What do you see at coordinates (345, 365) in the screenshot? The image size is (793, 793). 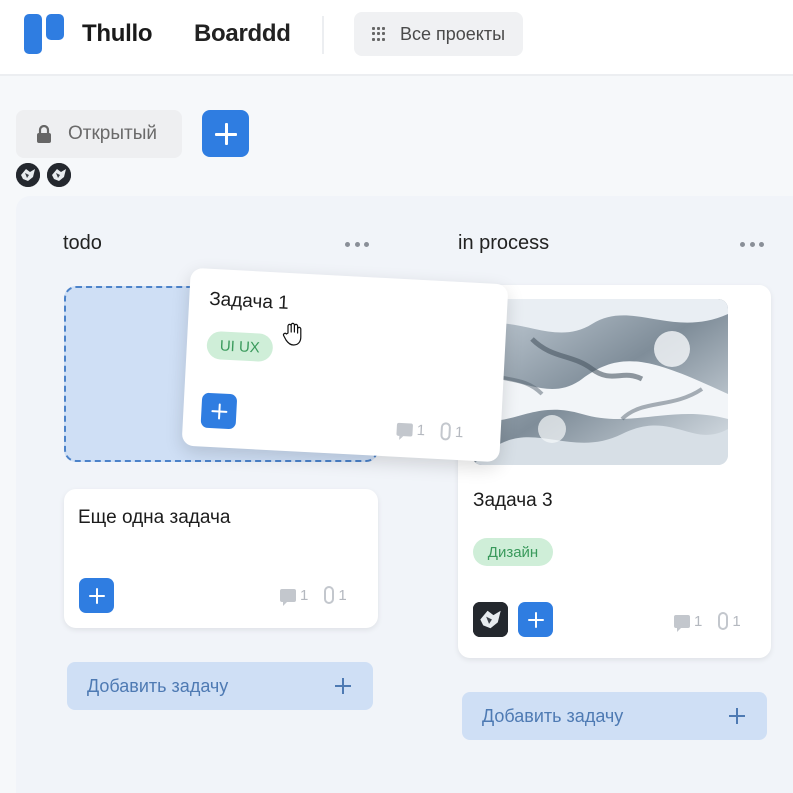 I see `dragged-task-card: Задача 1 UI UX 1 1` at bounding box center [345, 365].